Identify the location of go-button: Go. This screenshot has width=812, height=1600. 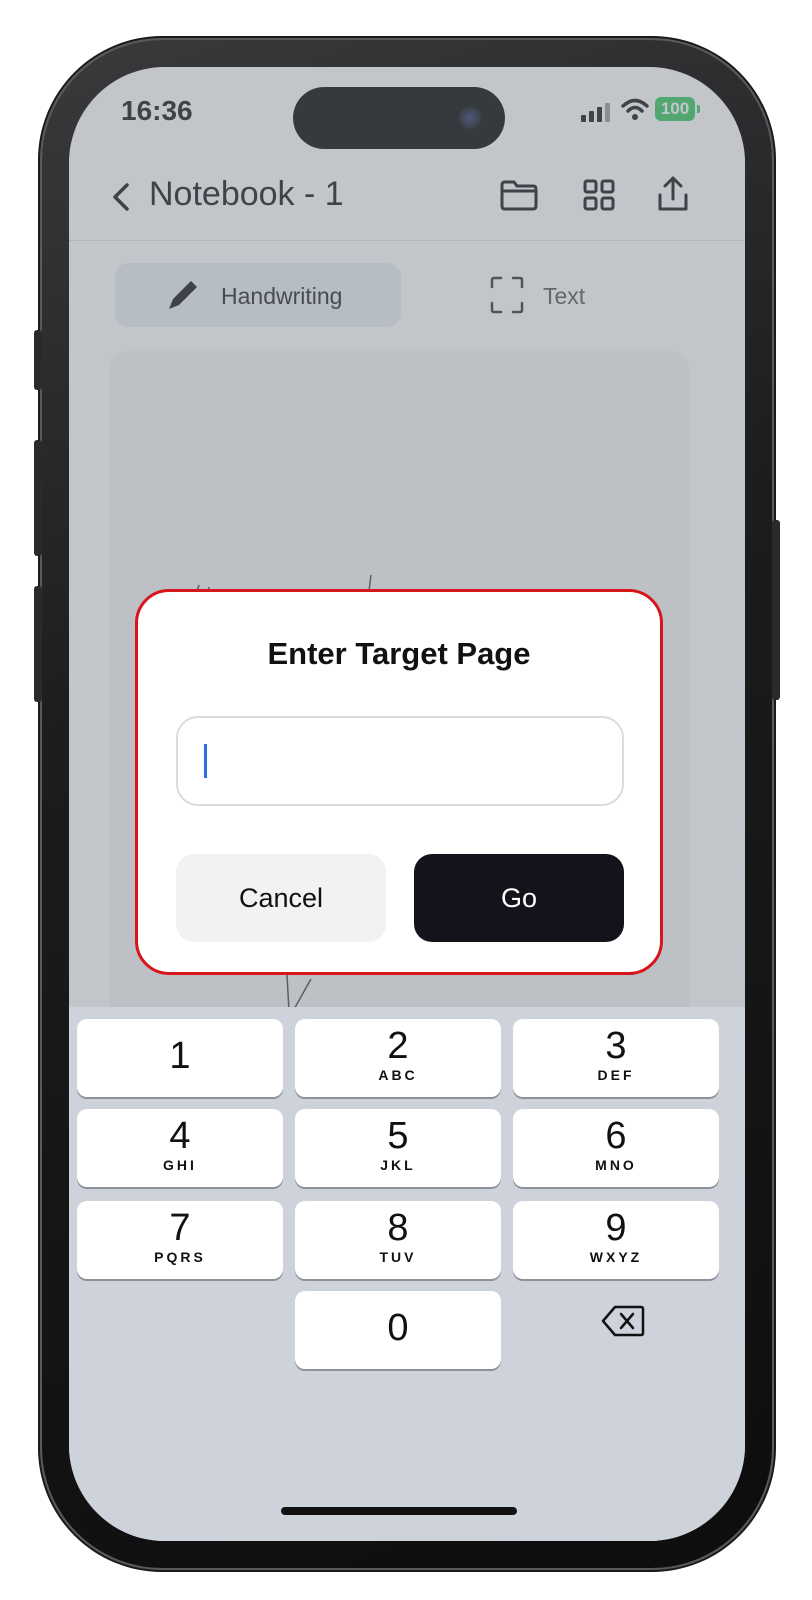
(519, 898).